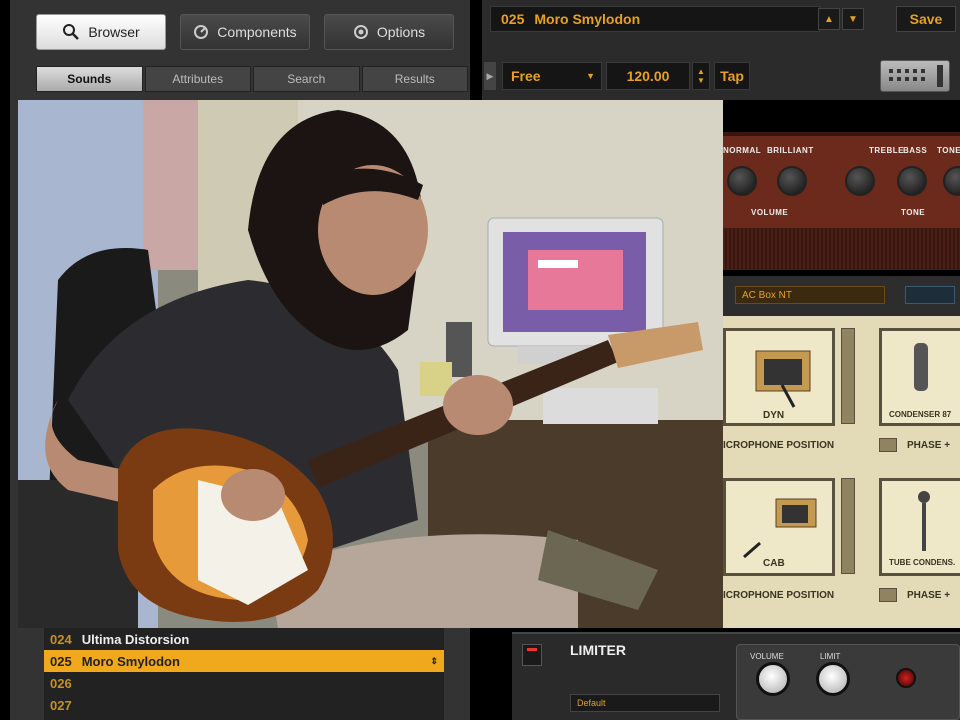  Describe the element at coordinates (244, 661) in the screenshot. I see `list-item-selected: 025 Moro Smylodon ⇕` at that location.